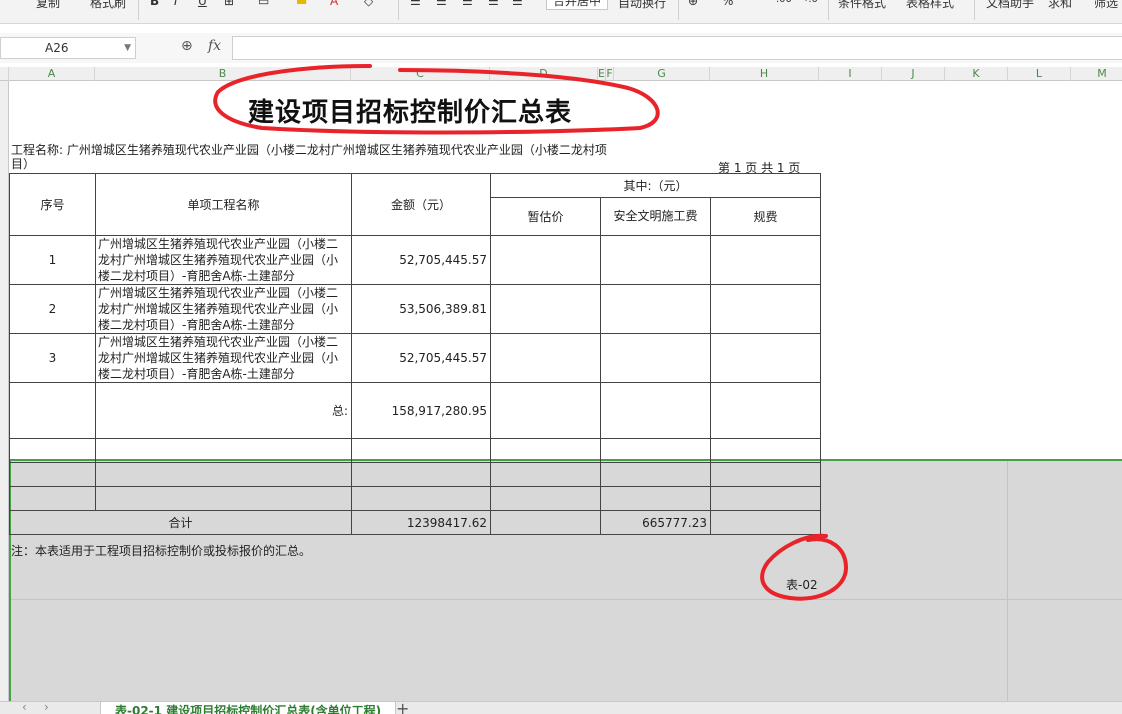  Describe the element at coordinates (441, 4) in the screenshot. I see `align-center-icon: ☰` at that location.